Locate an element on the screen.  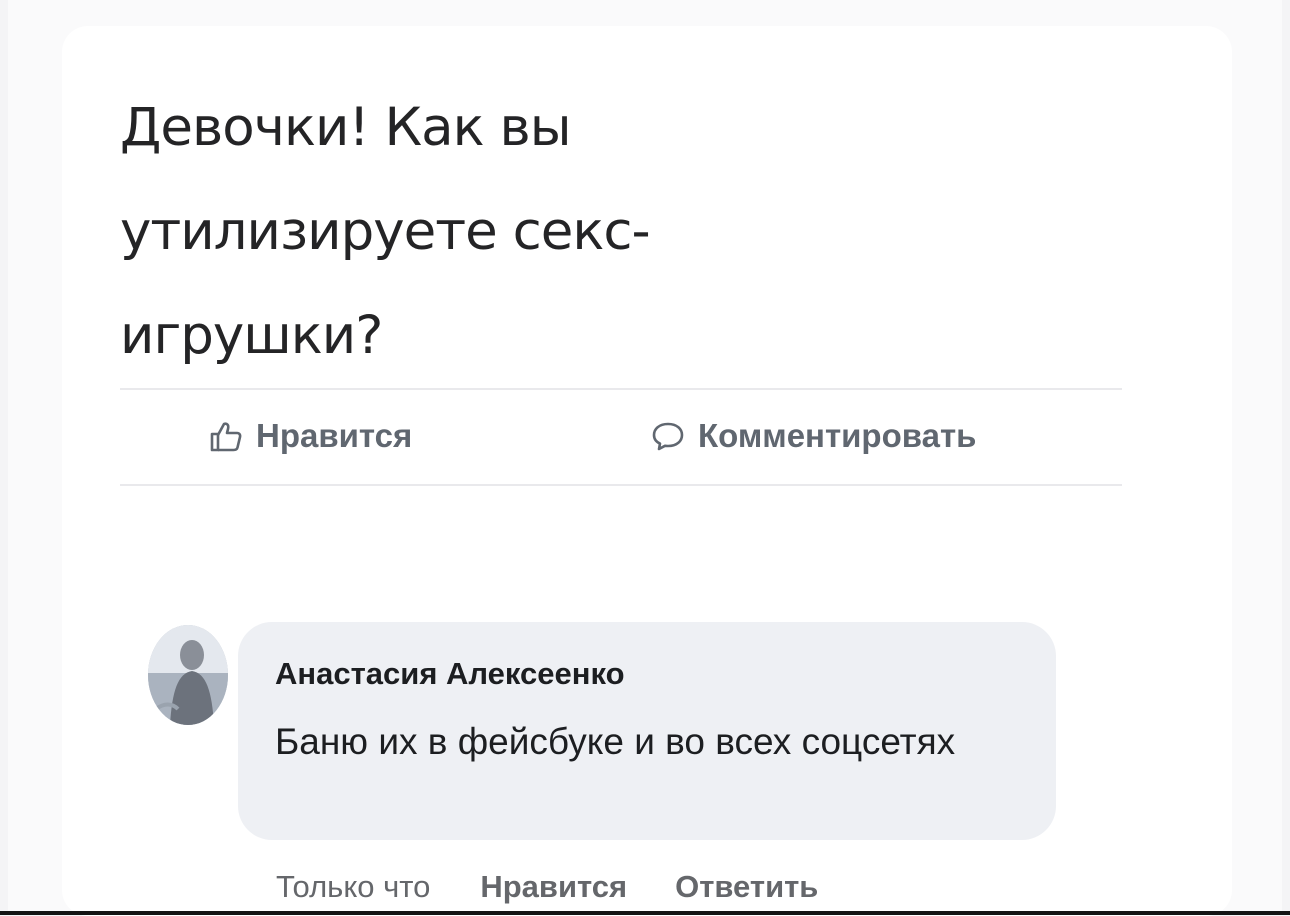
thumbs-up-icon is located at coordinates (226, 436).